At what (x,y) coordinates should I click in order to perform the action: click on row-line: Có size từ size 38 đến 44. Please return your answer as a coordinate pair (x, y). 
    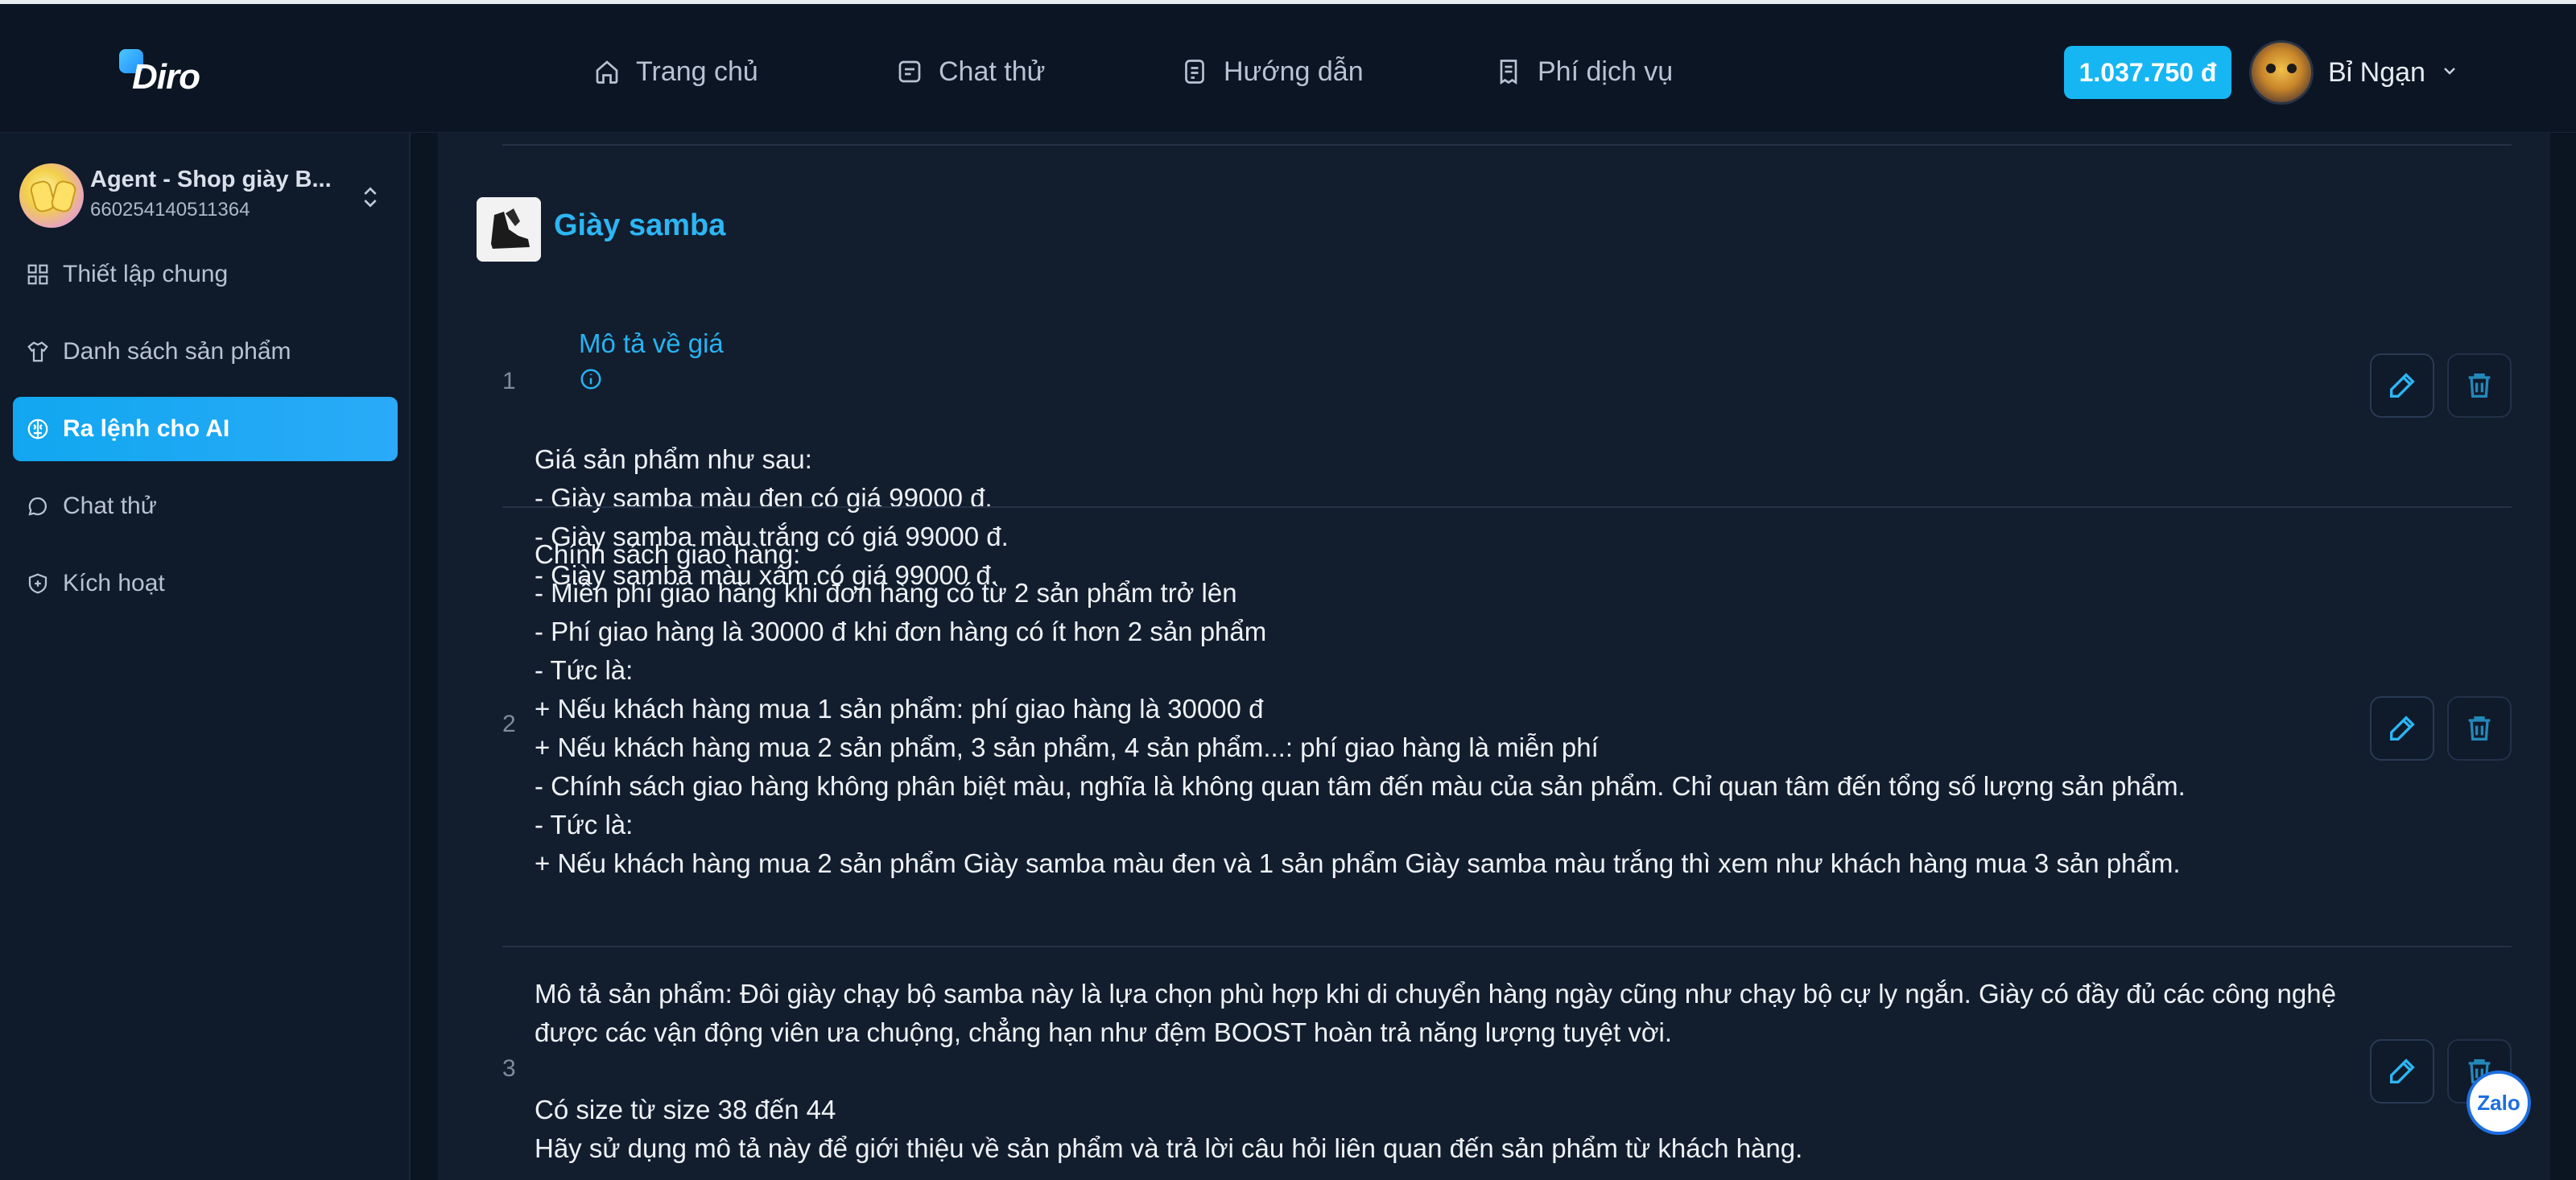
    Looking at the image, I should click on (685, 1109).